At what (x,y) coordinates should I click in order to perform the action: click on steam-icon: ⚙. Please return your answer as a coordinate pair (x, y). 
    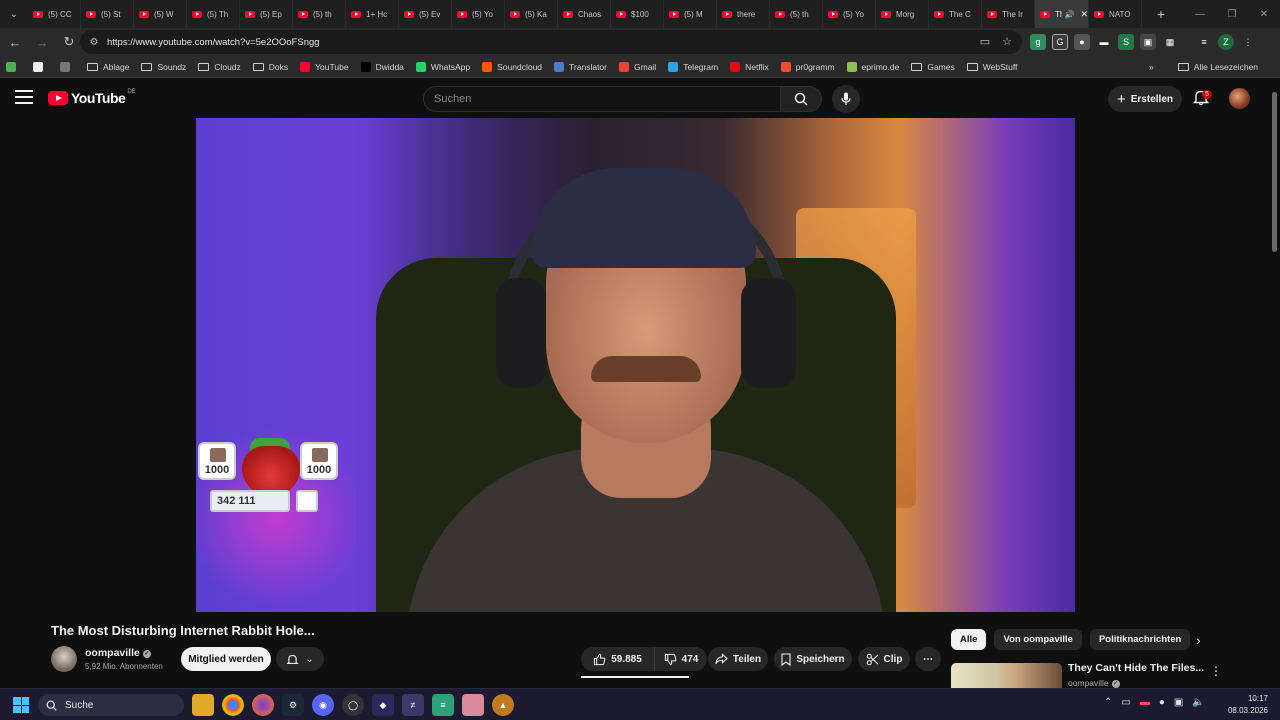
    Looking at the image, I should click on (293, 705).